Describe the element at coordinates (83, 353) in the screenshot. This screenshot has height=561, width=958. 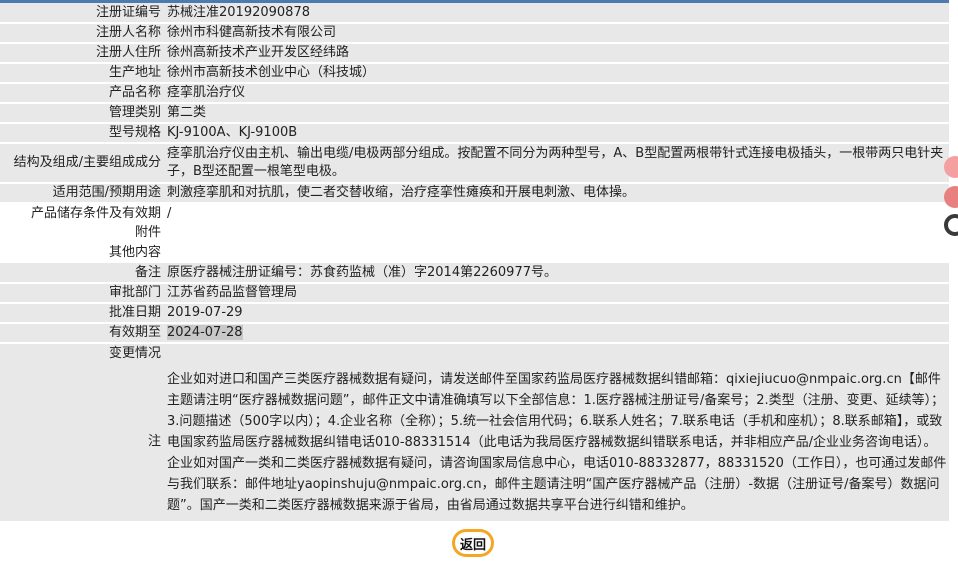
I see `label-change-status: 变更情况` at that location.